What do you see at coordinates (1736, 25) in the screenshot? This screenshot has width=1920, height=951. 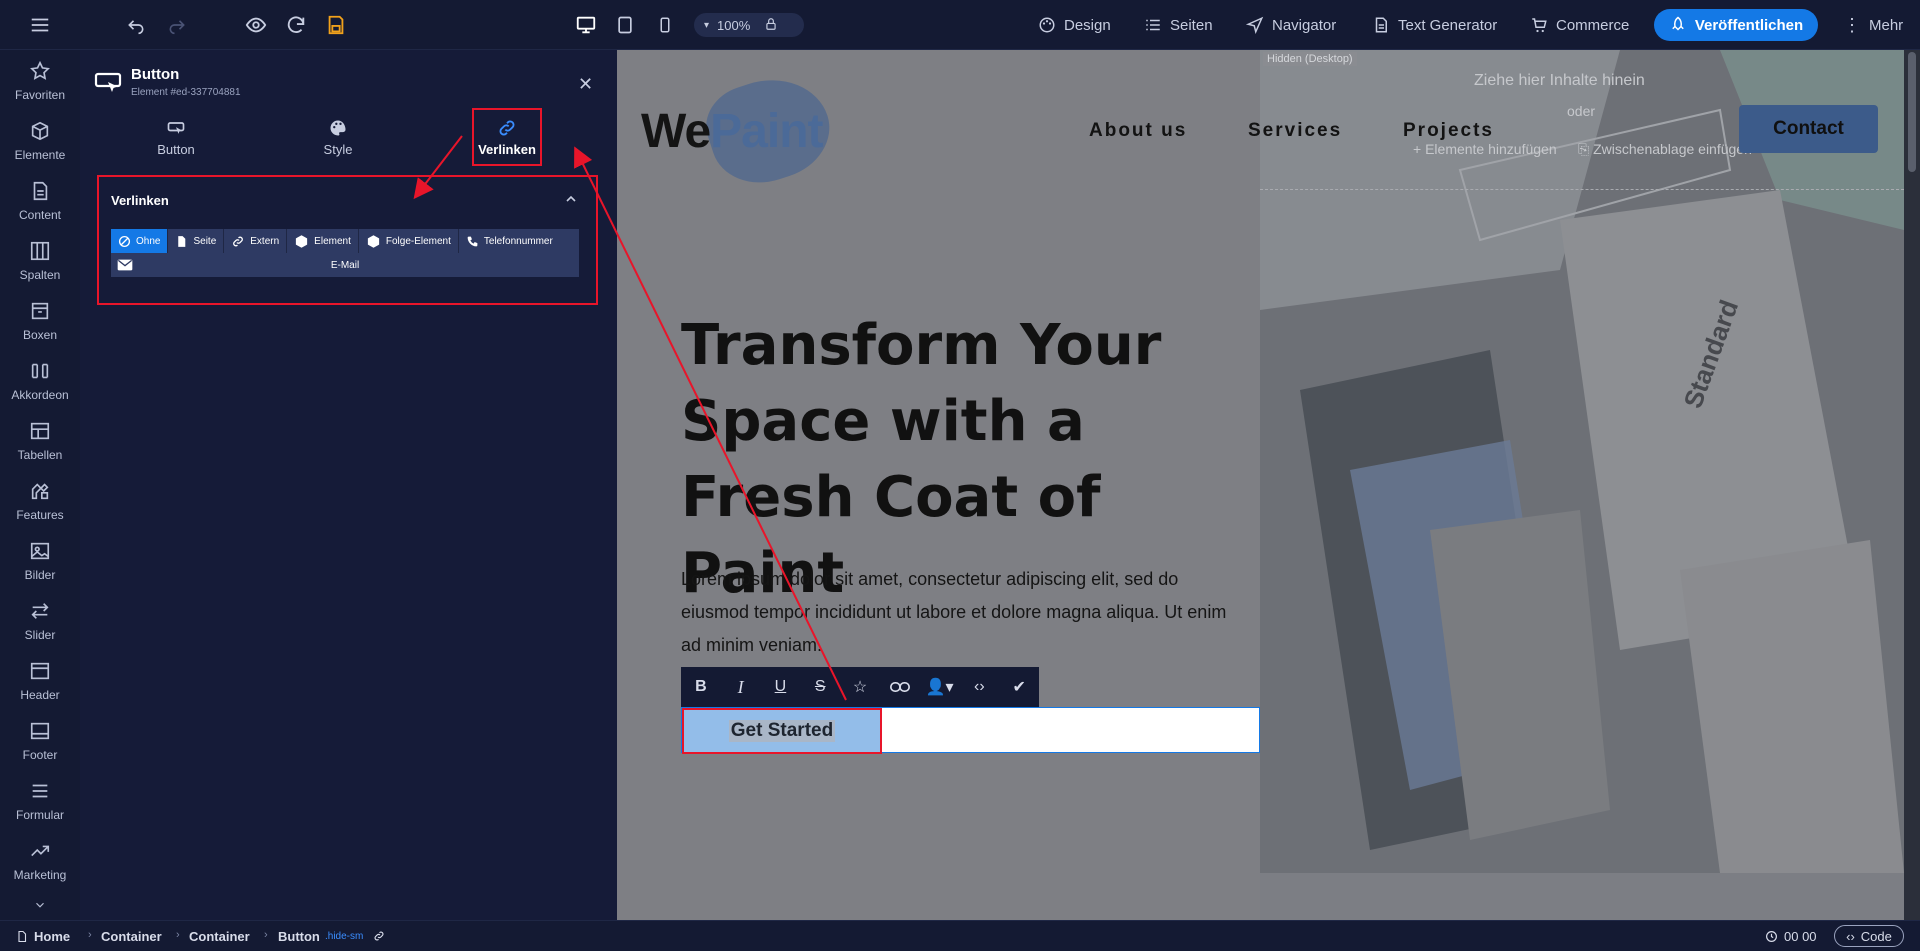 I see `publish-button: Veröffentlichen` at bounding box center [1736, 25].